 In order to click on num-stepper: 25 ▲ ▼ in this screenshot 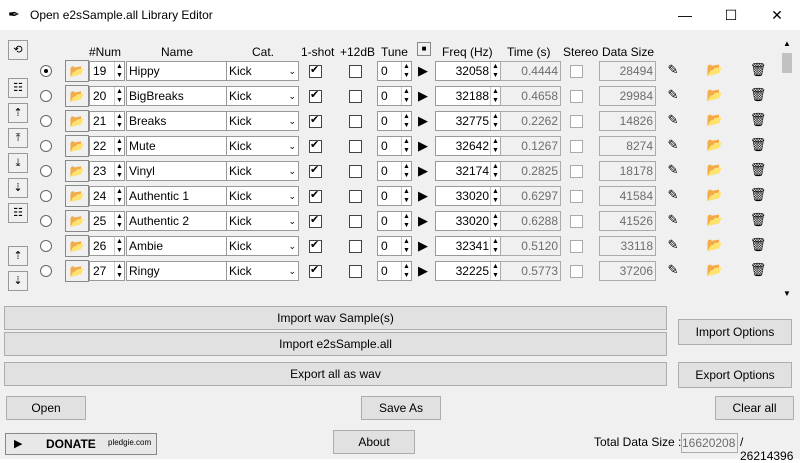, I will do `click(107, 221)`.